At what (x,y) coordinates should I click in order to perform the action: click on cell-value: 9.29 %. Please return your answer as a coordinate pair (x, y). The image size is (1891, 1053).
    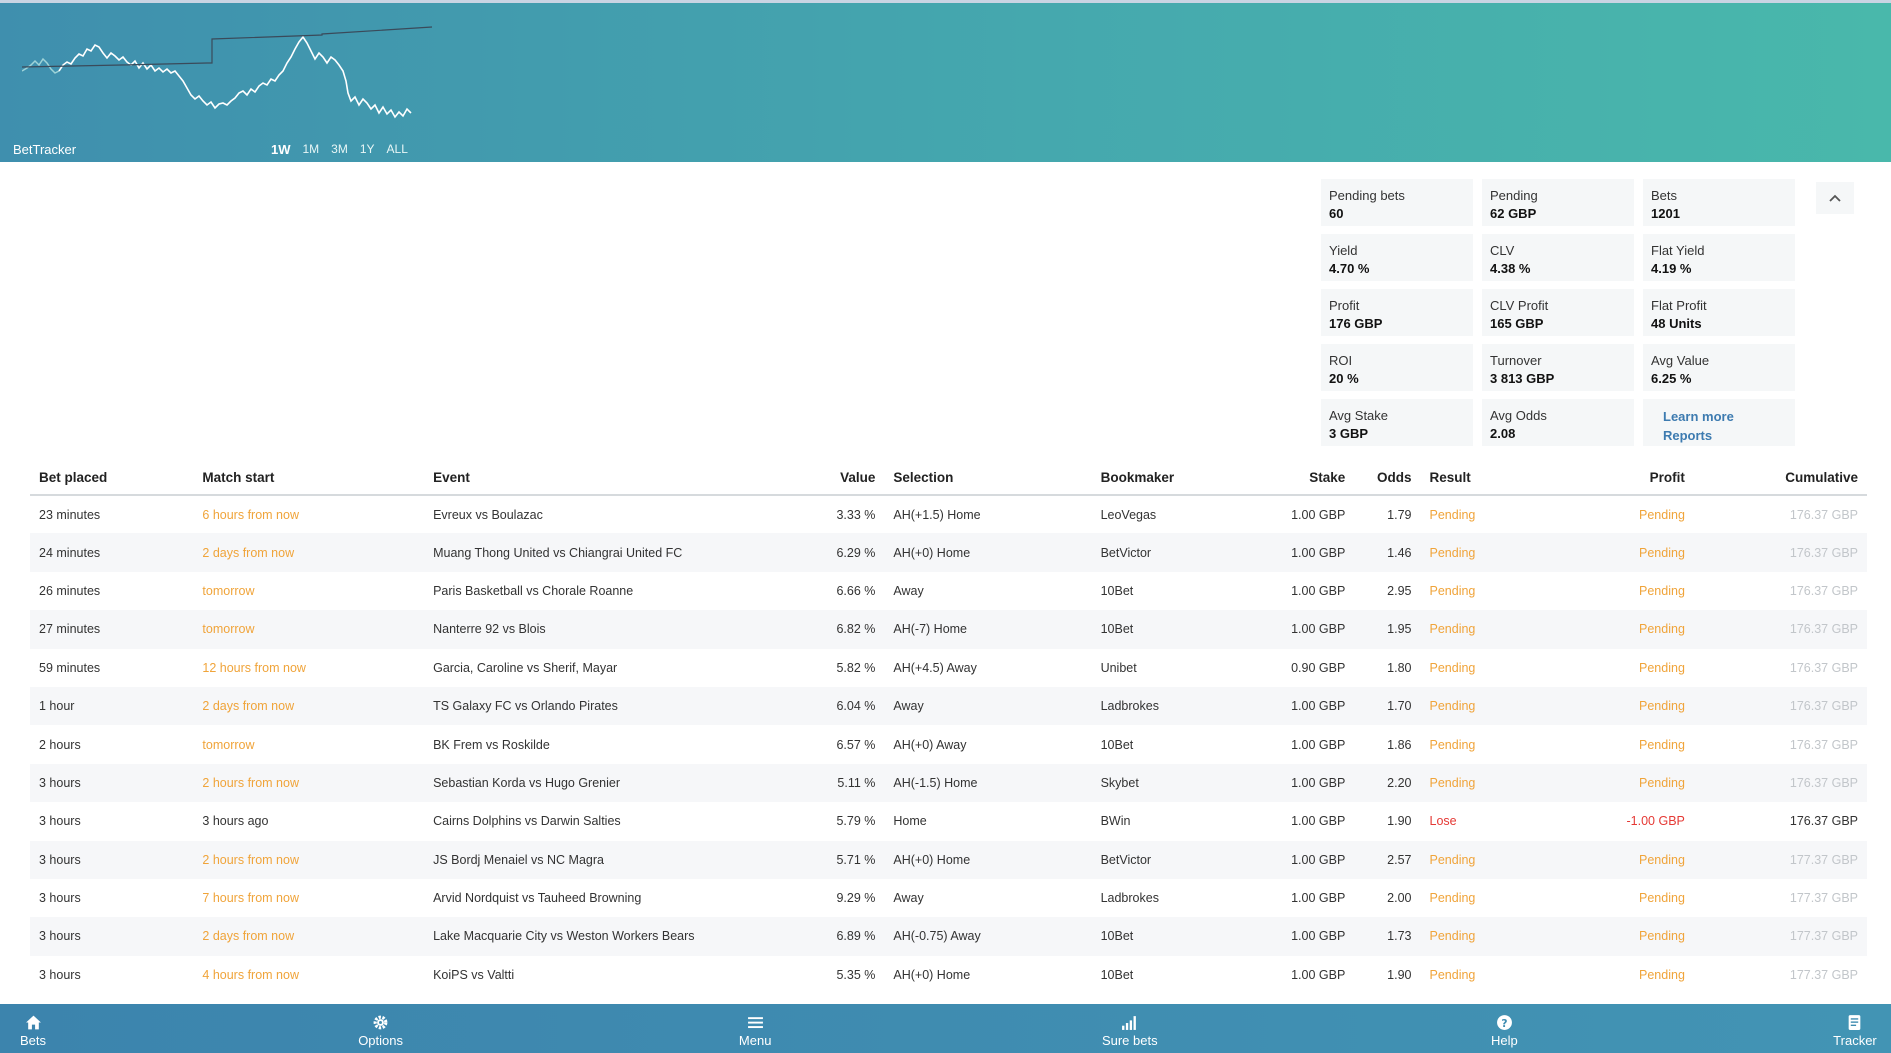
    Looking at the image, I should click on (856, 898).